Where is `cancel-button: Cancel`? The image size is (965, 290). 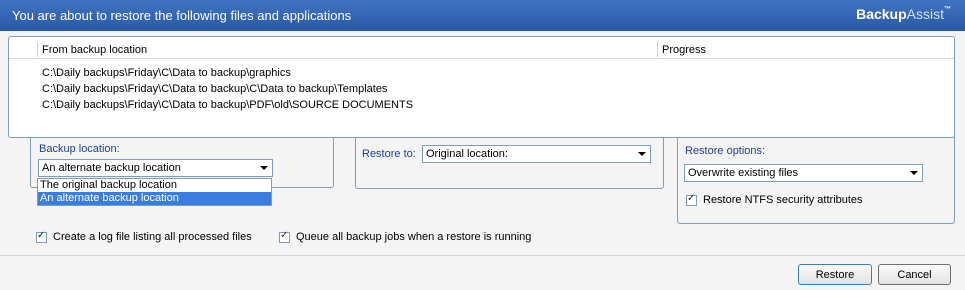
cancel-button: Cancel is located at coordinates (914, 274).